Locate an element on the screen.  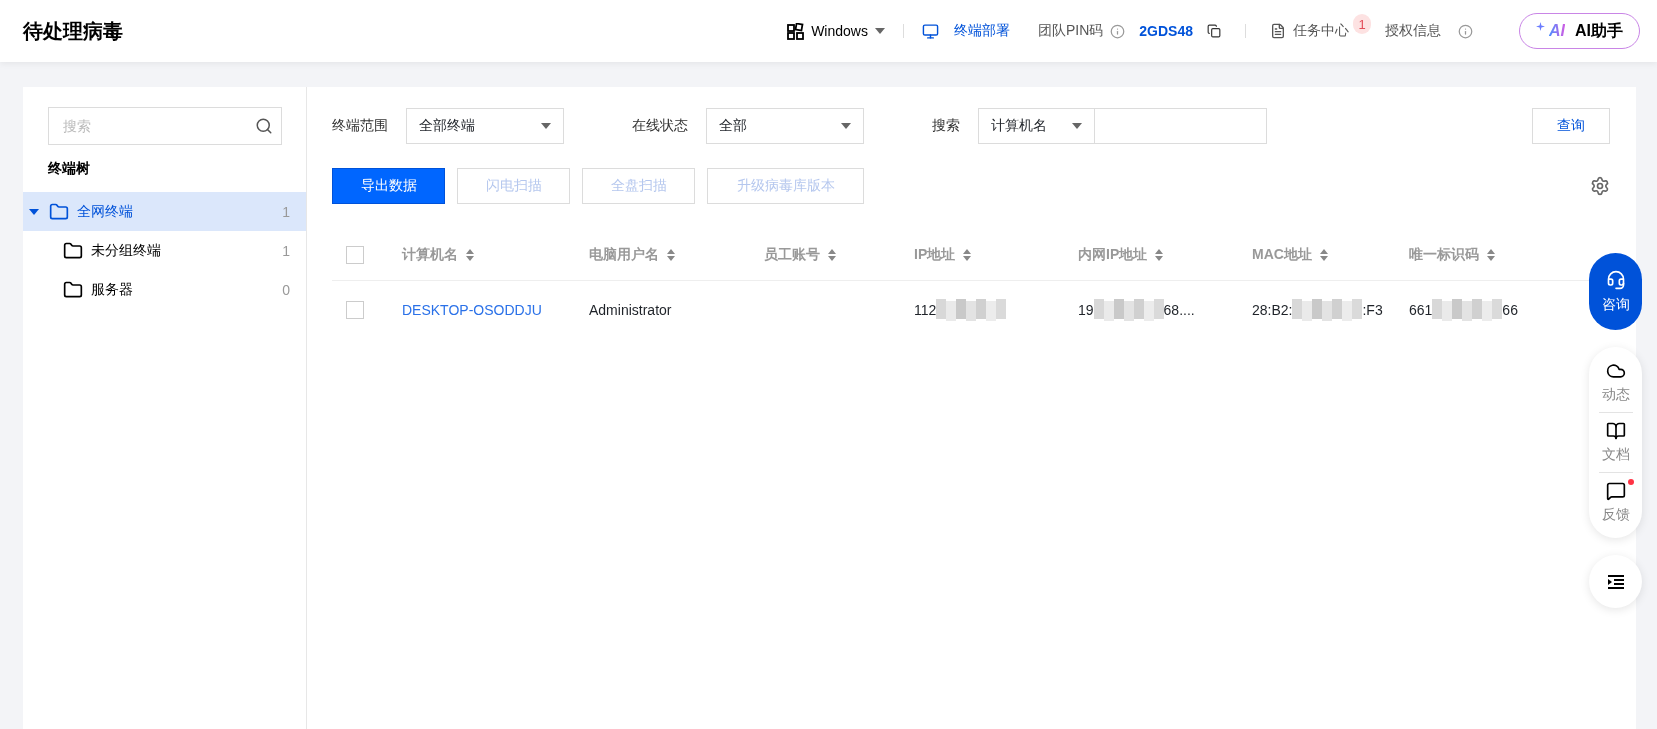
tree-item: 全网终端 1 is located at coordinates (164, 211).